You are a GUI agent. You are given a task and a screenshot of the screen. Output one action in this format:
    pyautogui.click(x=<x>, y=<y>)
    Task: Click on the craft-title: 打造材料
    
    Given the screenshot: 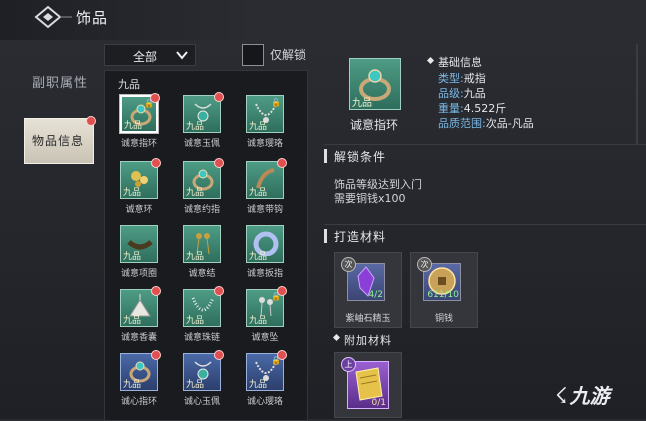 What is the action you would take?
    pyautogui.click(x=360, y=237)
    